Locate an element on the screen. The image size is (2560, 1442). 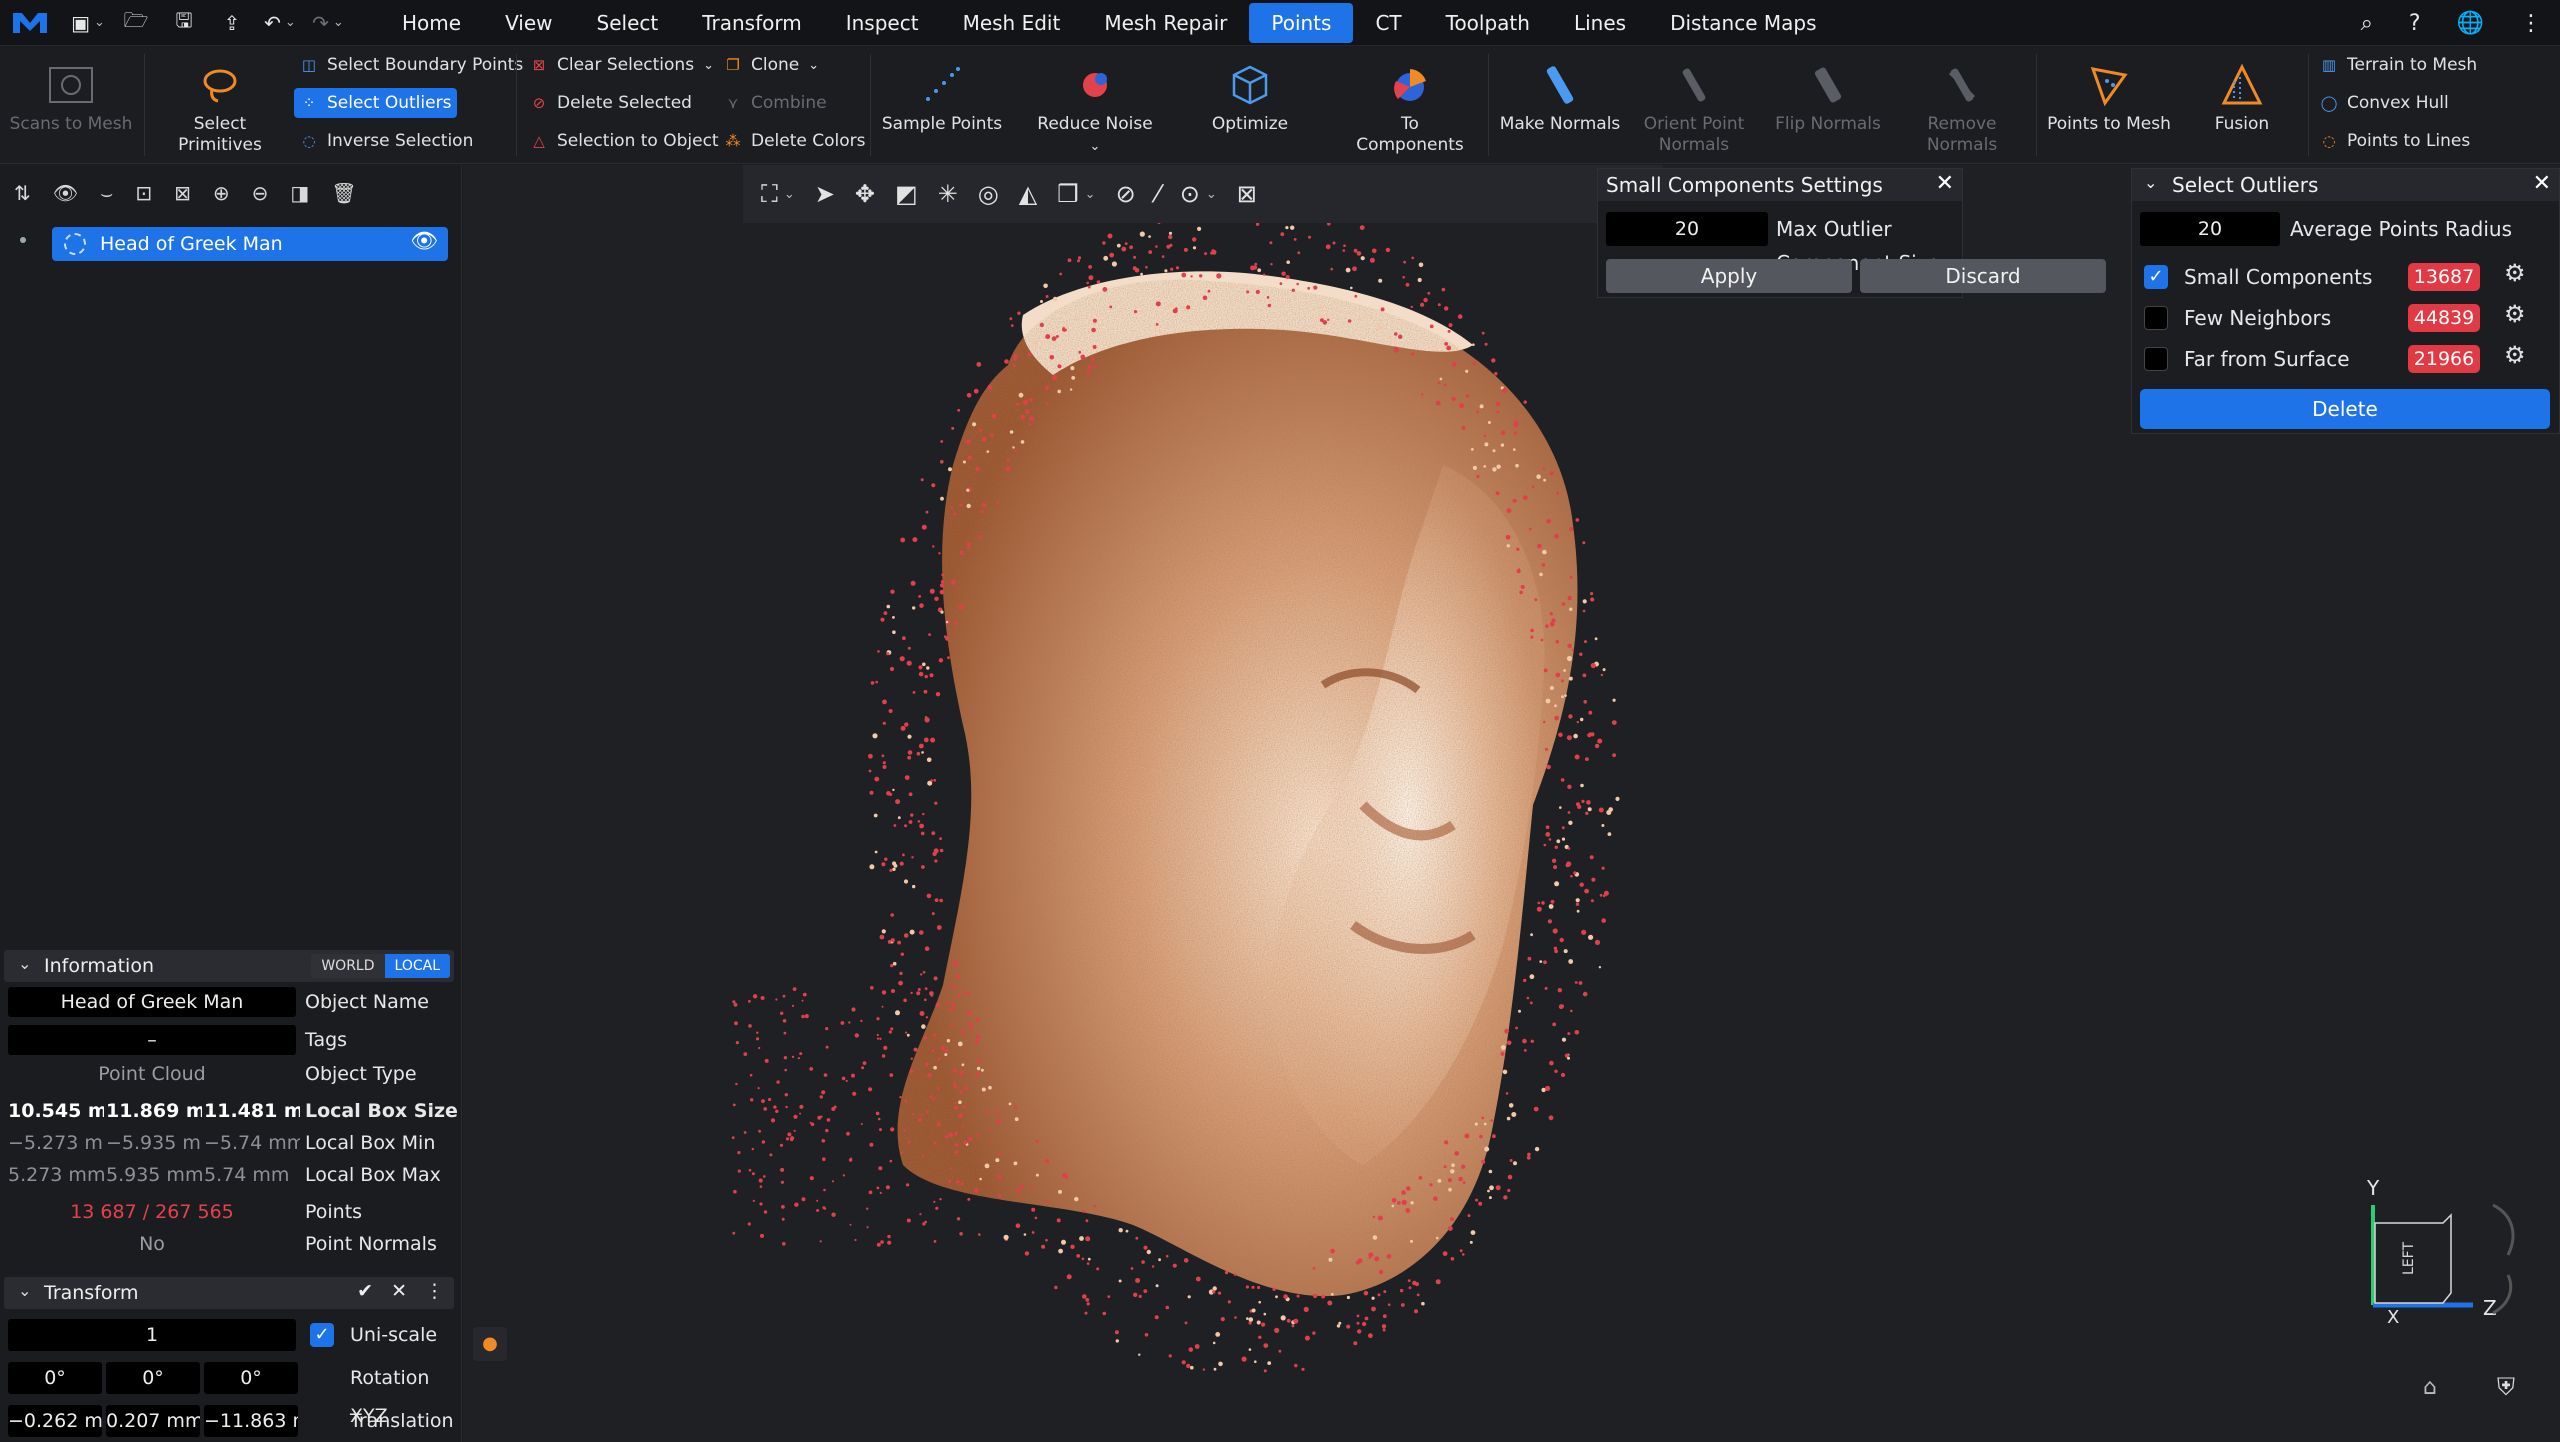
scale-input: 1 is located at coordinates (152, 1335).